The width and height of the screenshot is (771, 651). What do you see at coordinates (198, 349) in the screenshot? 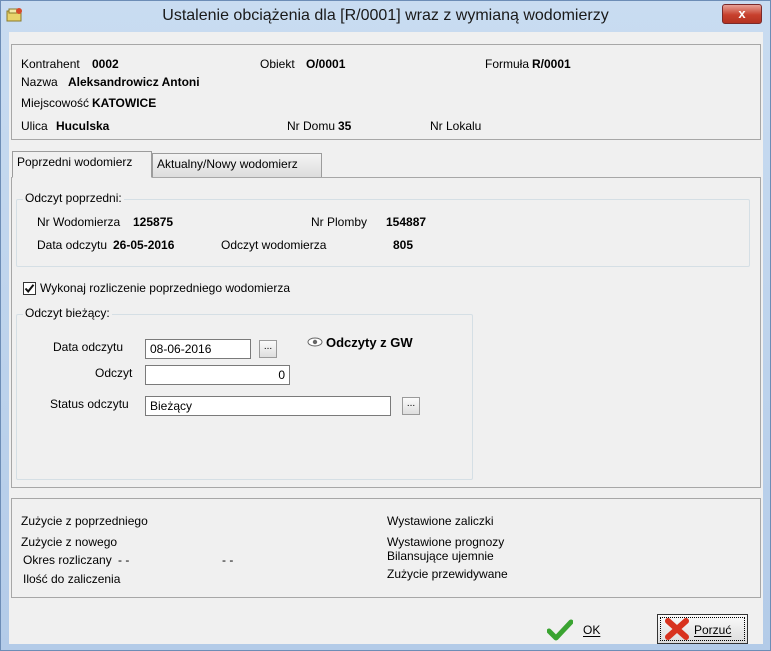
I see `reading-date-input: 08-06-2016` at bounding box center [198, 349].